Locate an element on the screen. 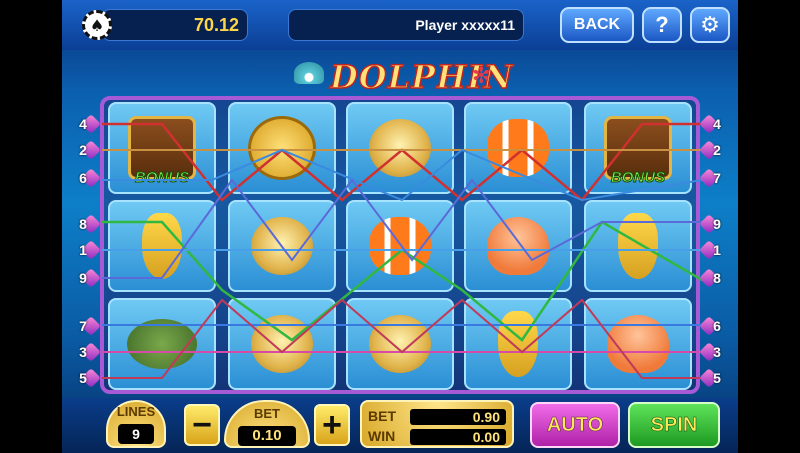  lines-label: LINES is located at coordinates (136, 411).